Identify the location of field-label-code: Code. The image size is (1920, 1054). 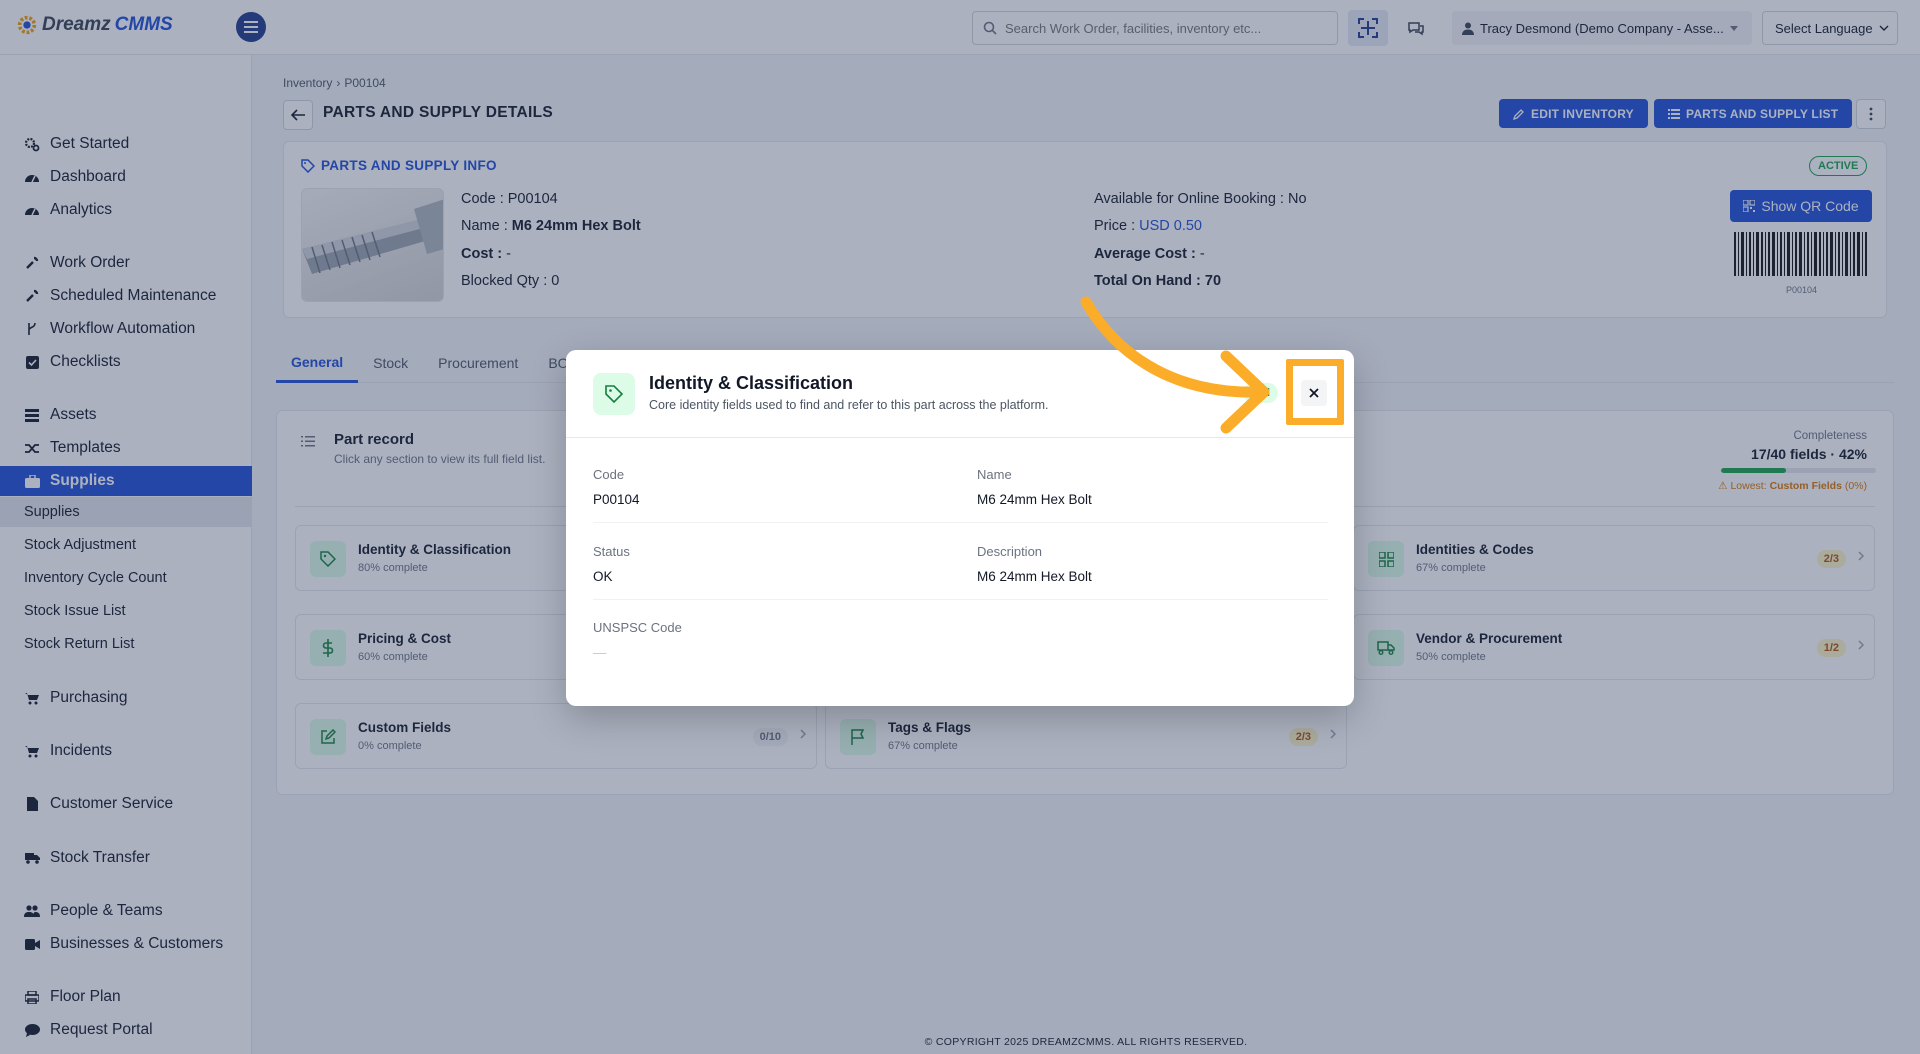
(609, 474).